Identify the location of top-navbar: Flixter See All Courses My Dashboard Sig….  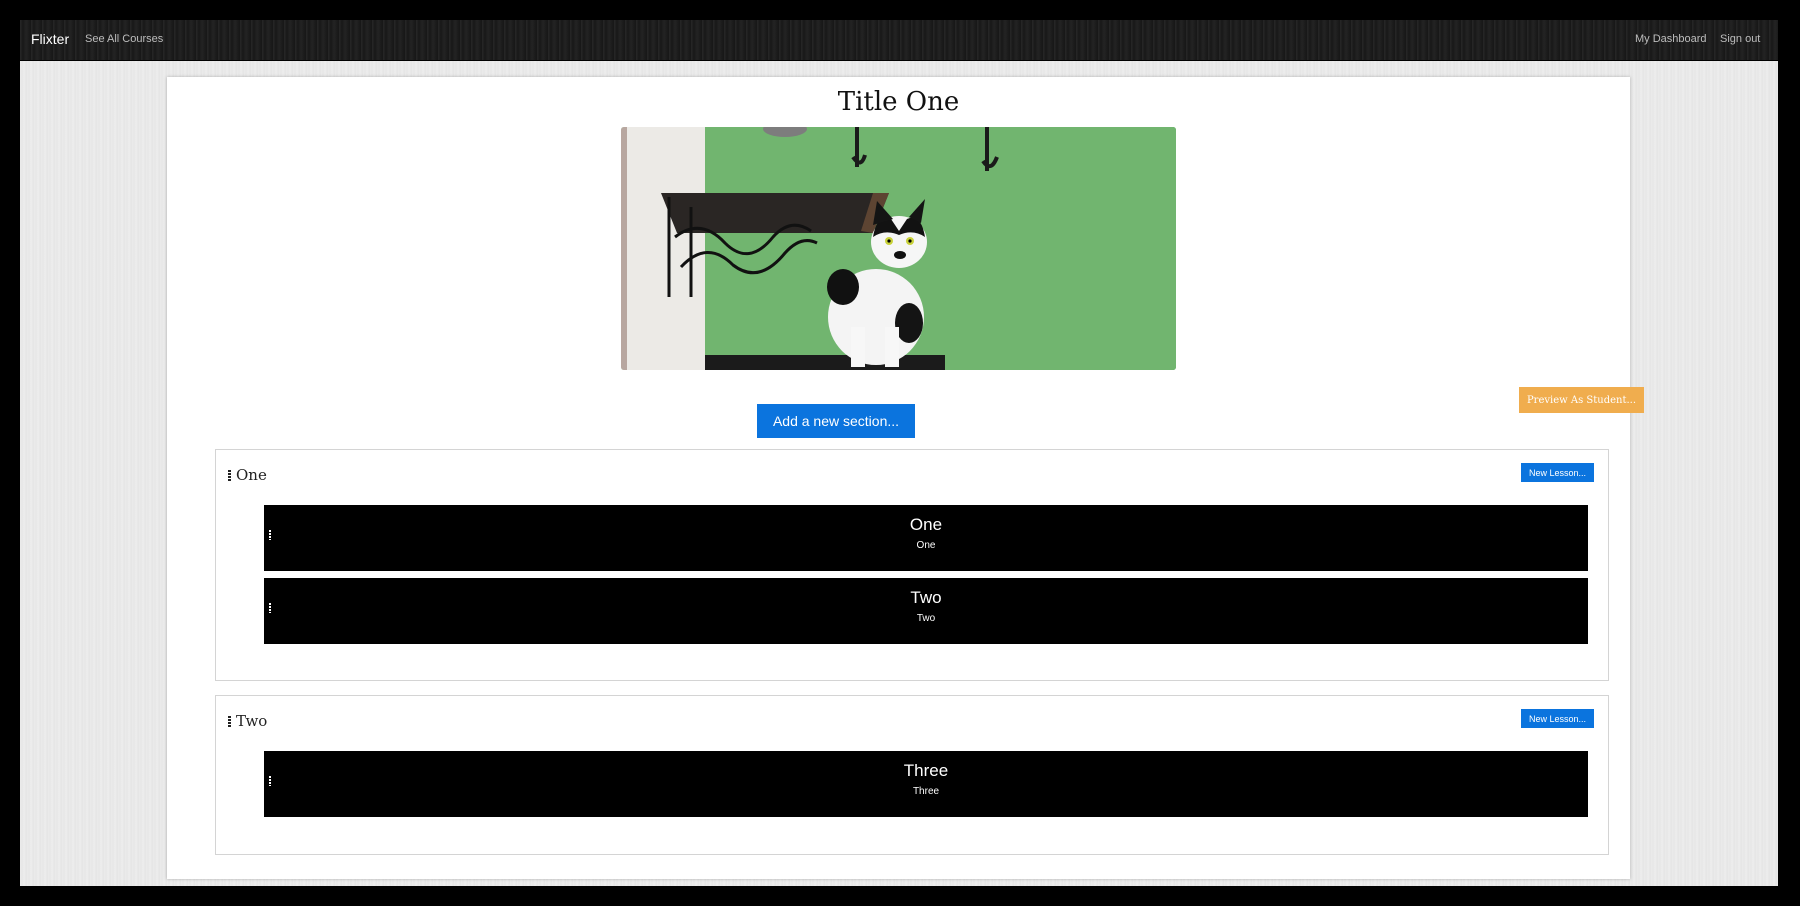
(899, 40).